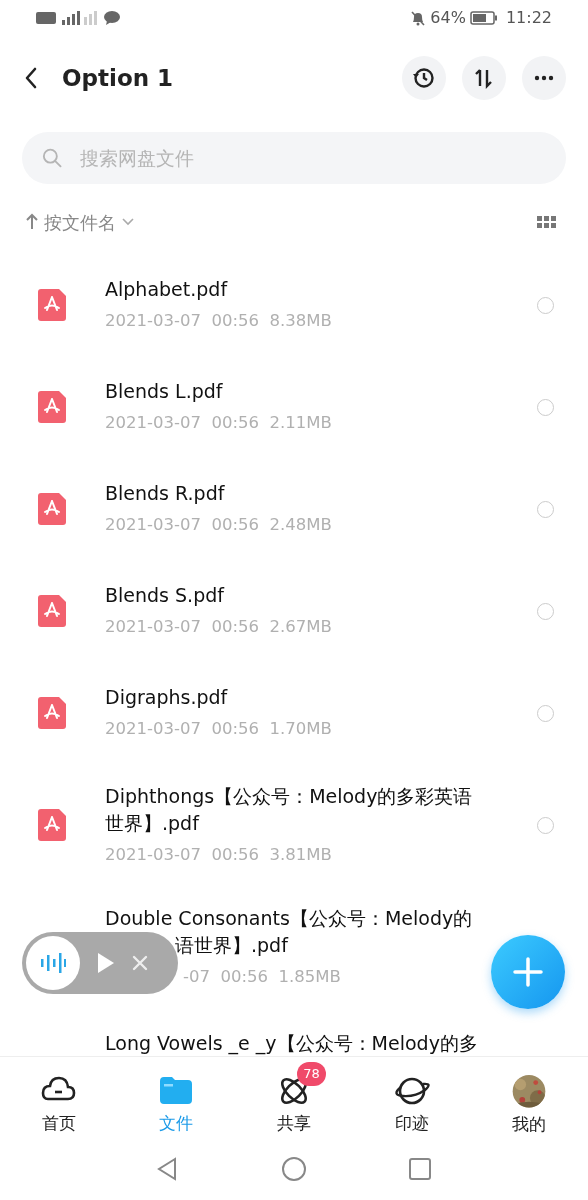  I want to click on arrow-up-icon, so click(32, 222).